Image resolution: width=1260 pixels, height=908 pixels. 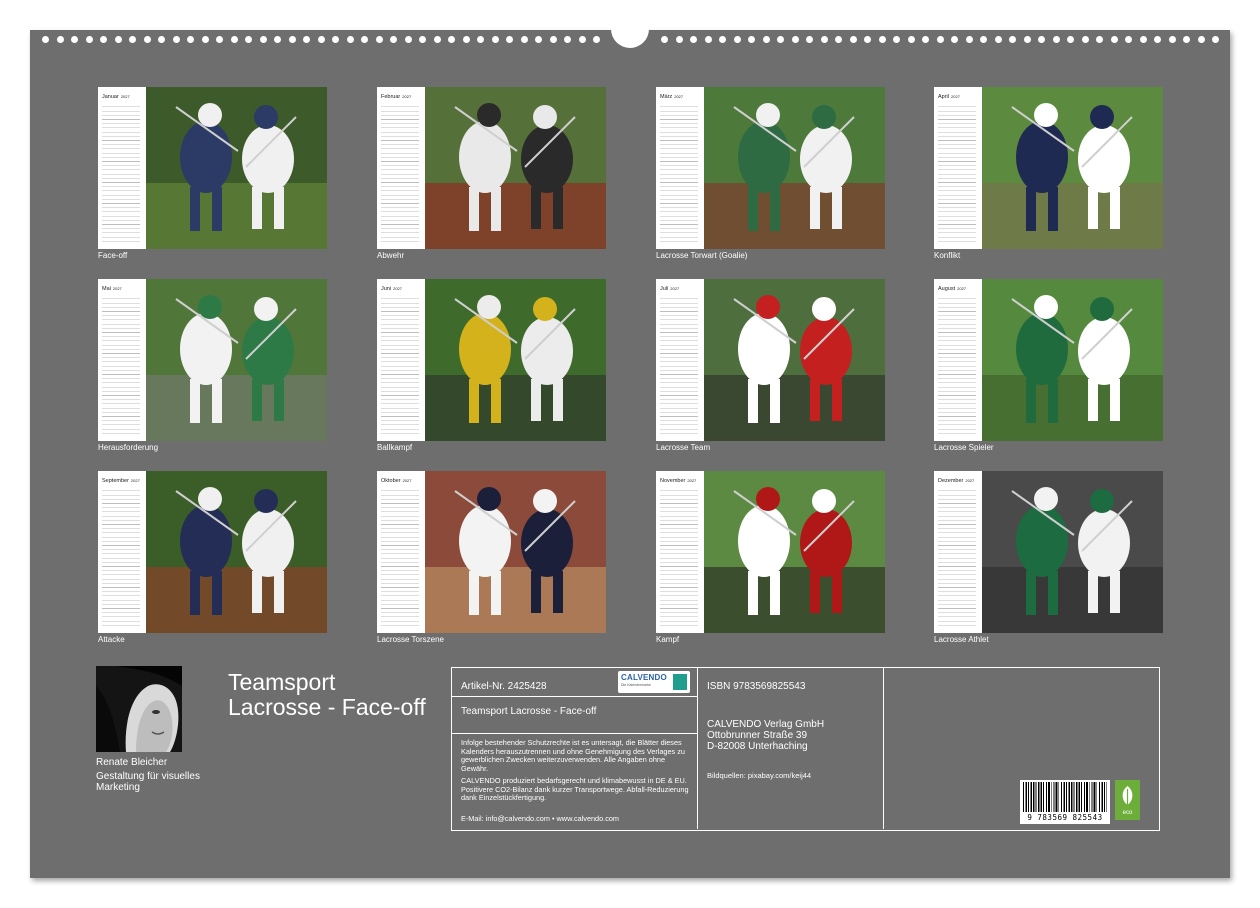 I want to click on month-name: Mai, so click(x=106, y=289).